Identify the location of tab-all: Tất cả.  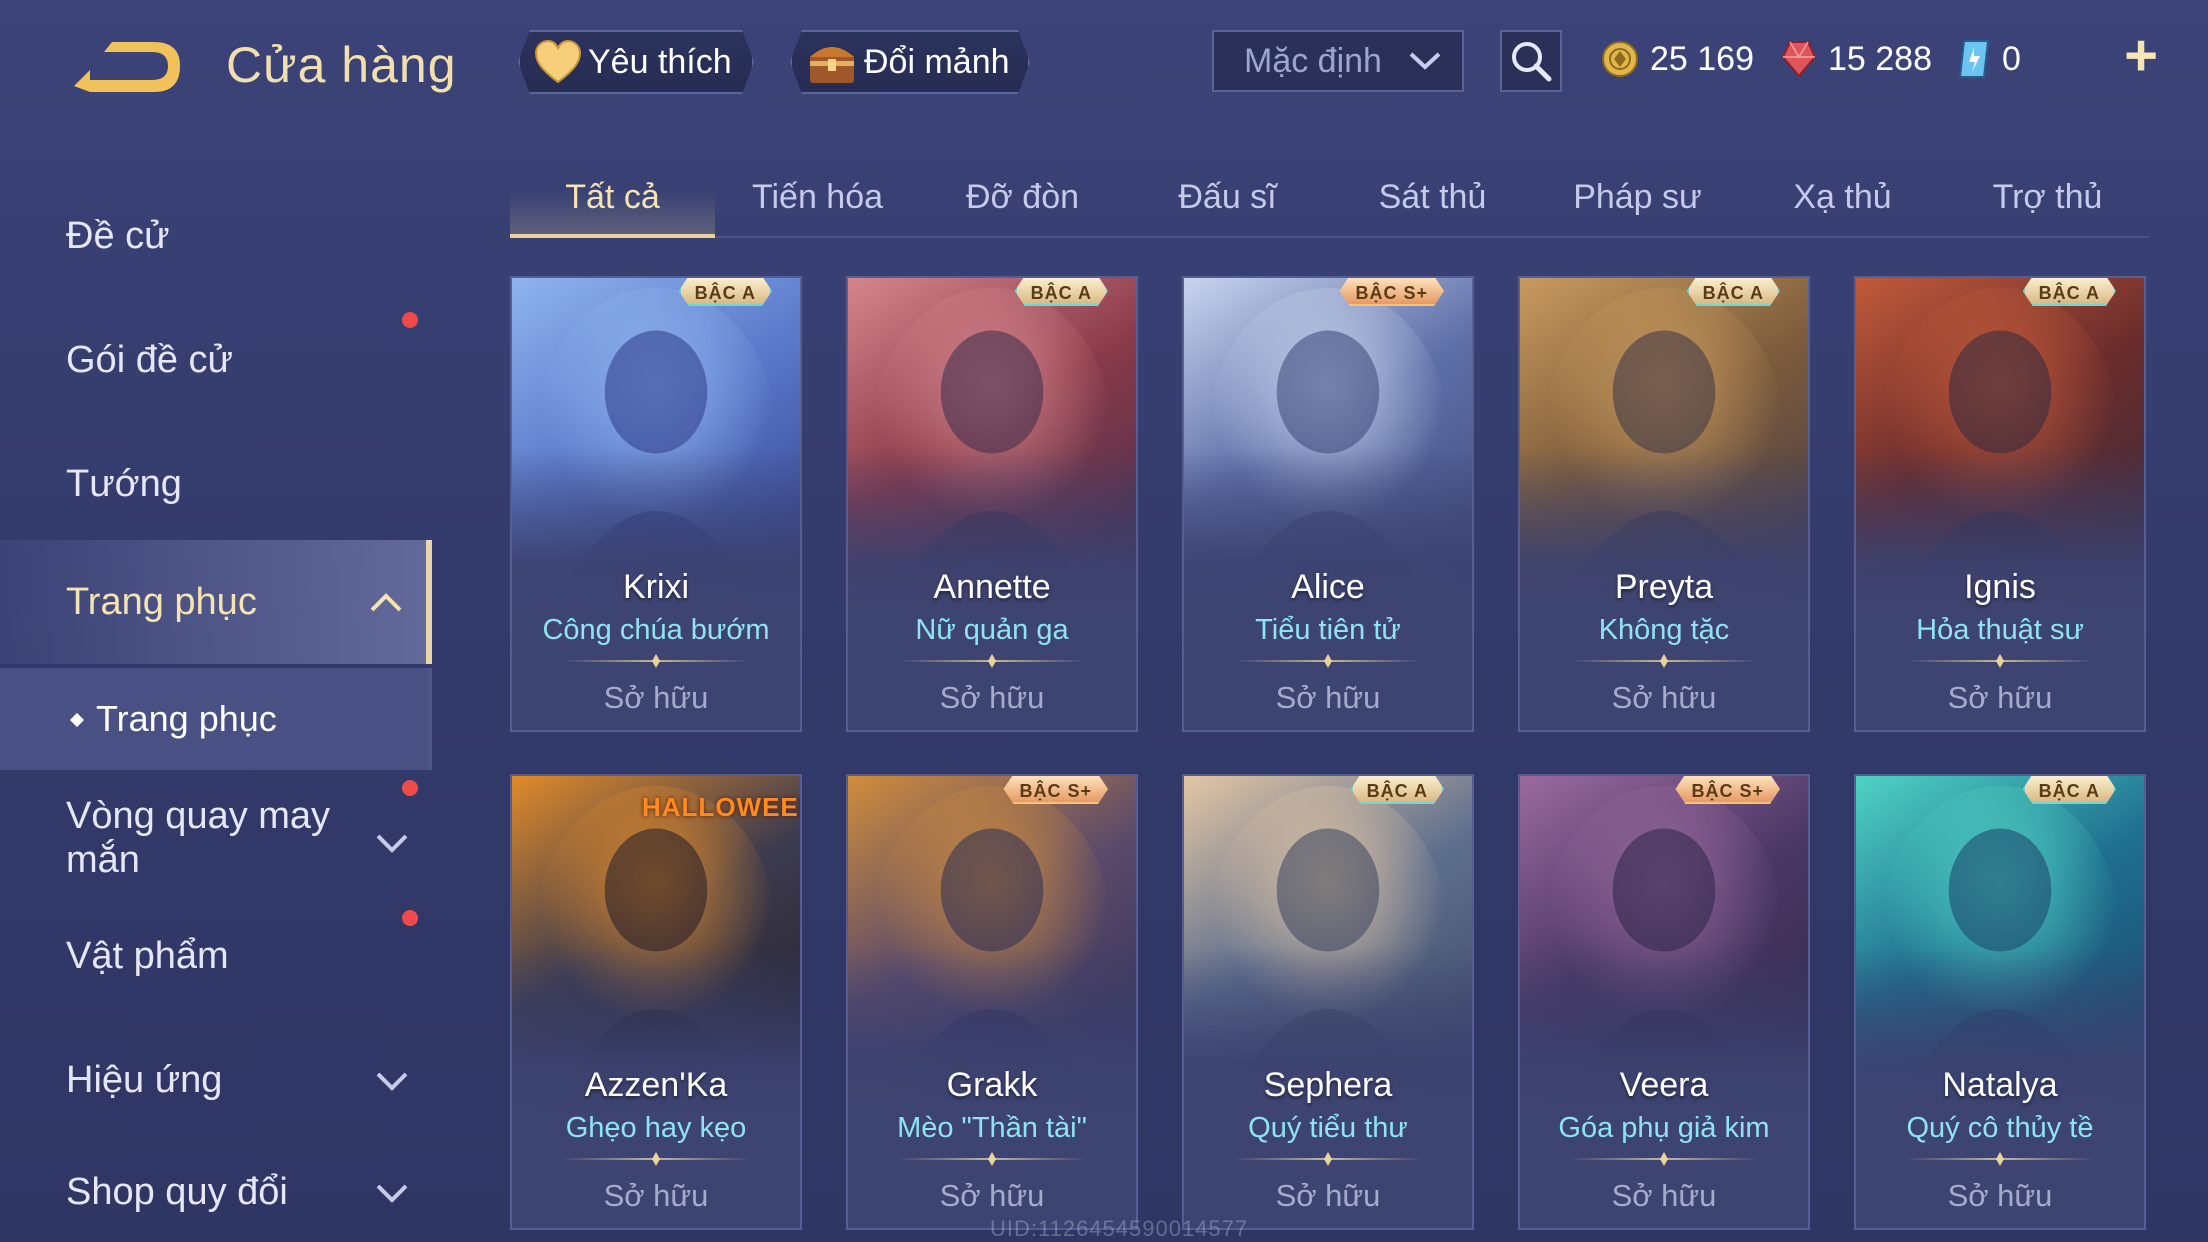
(612, 199).